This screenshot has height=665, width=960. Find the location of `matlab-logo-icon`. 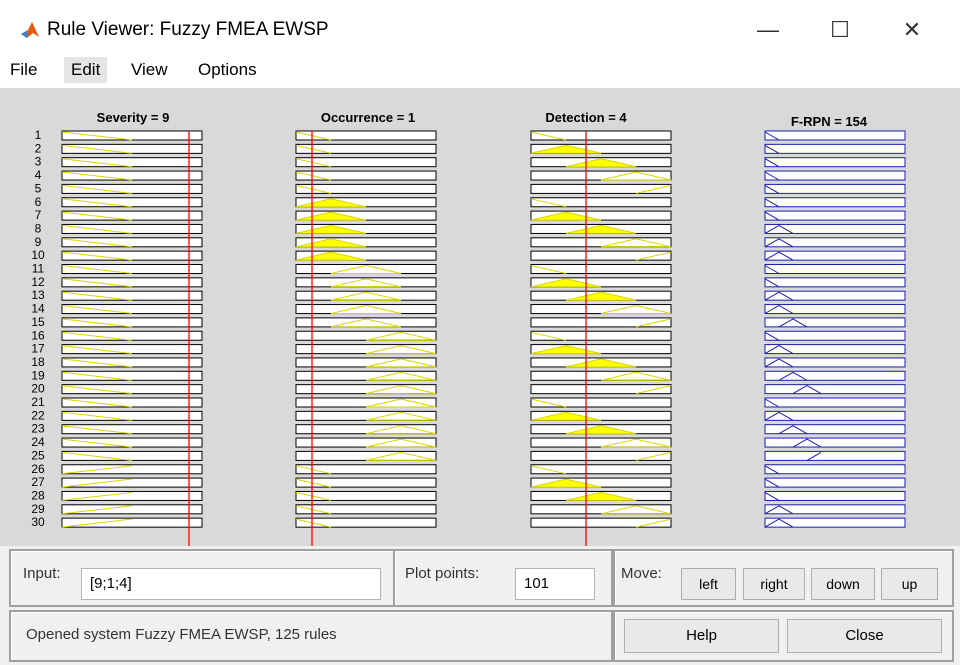

matlab-logo-icon is located at coordinates (30, 30).